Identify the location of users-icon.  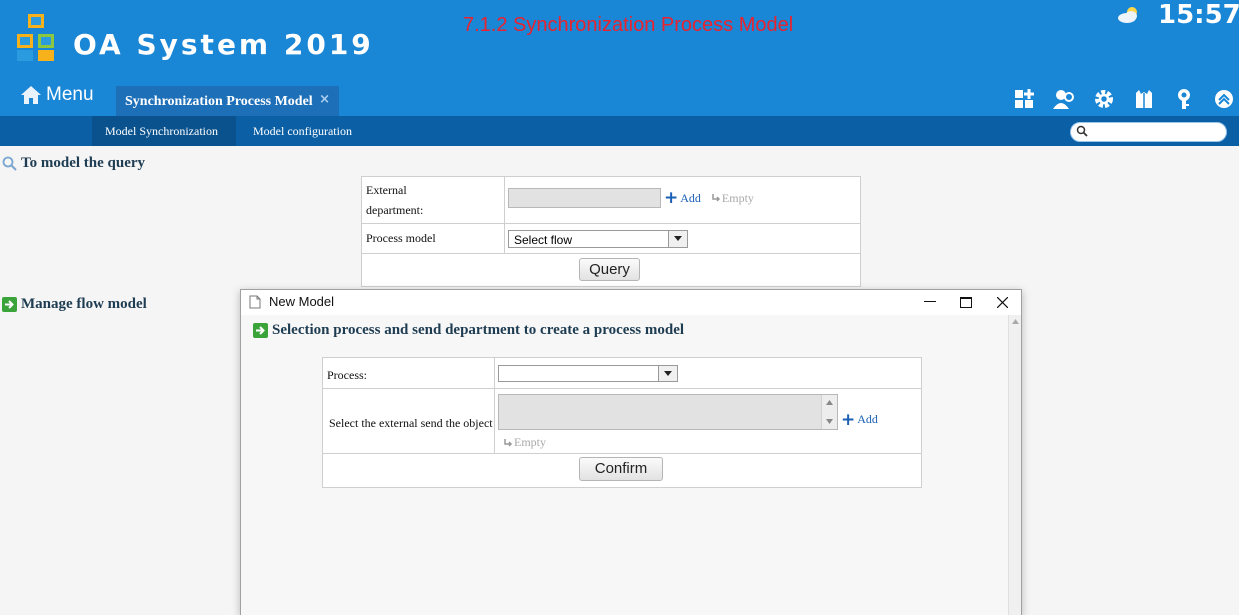
(1064, 99).